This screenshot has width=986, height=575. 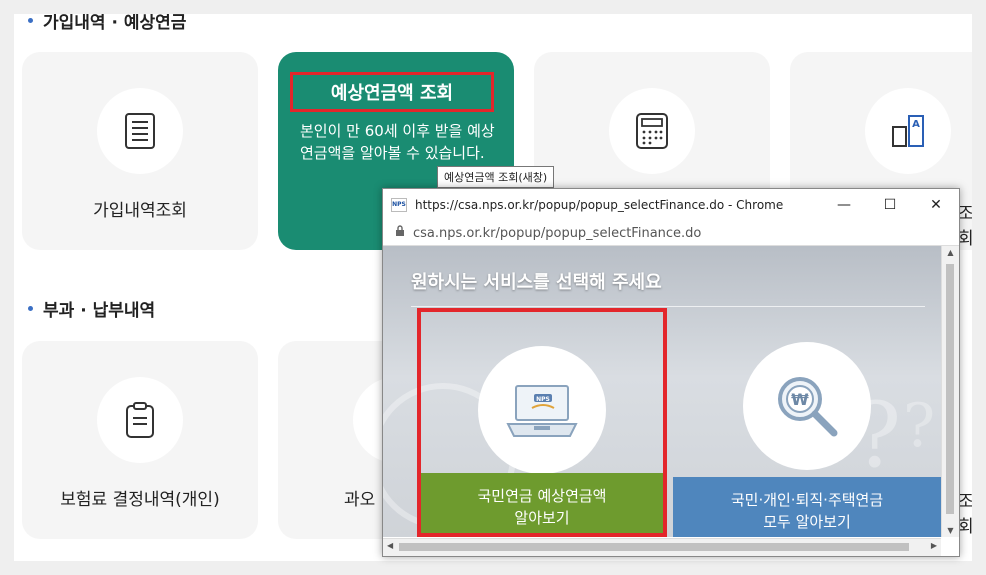 I want to click on window-controls: — ☐ ✕, so click(x=890, y=205).